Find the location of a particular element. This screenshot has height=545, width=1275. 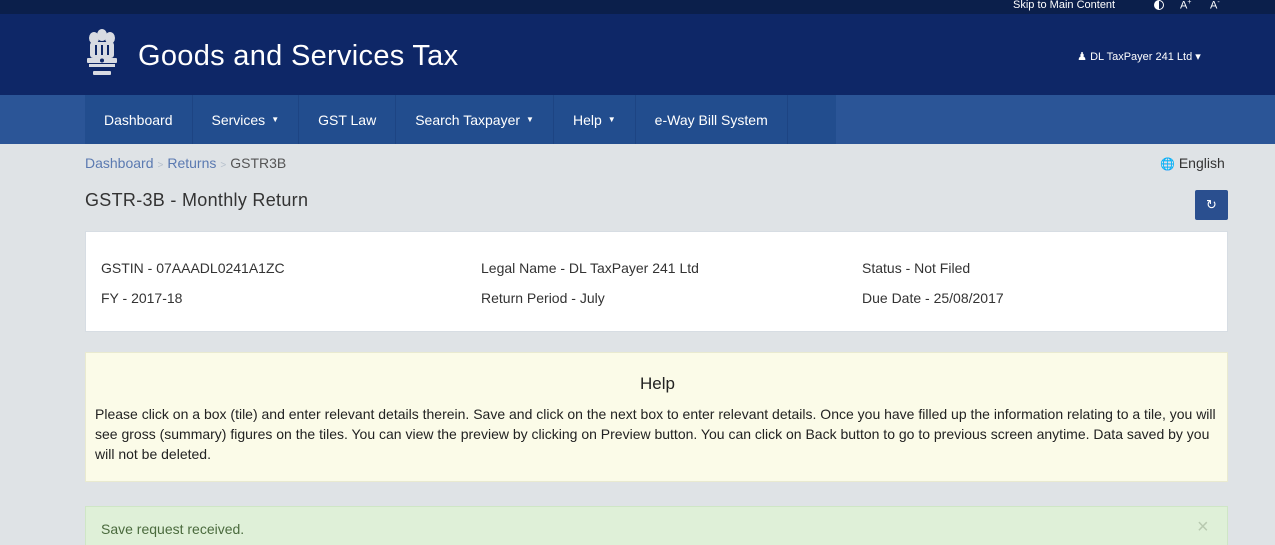

fy-value: FY - 2017-18 is located at coordinates (142, 298).